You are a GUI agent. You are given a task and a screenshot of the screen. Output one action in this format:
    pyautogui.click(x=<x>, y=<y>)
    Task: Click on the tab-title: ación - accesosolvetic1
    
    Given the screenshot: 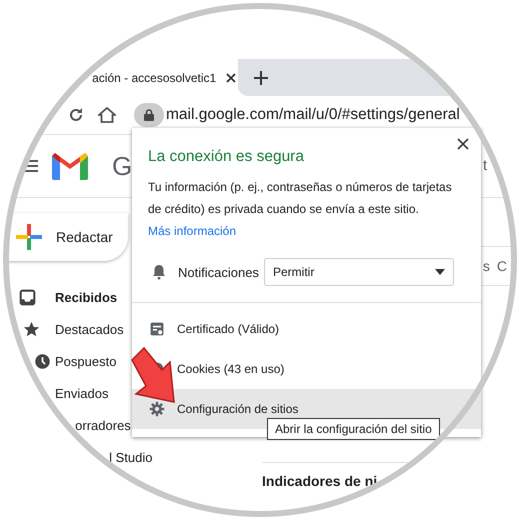 What is the action you would take?
    pyautogui.click(x=154, y=77)
    